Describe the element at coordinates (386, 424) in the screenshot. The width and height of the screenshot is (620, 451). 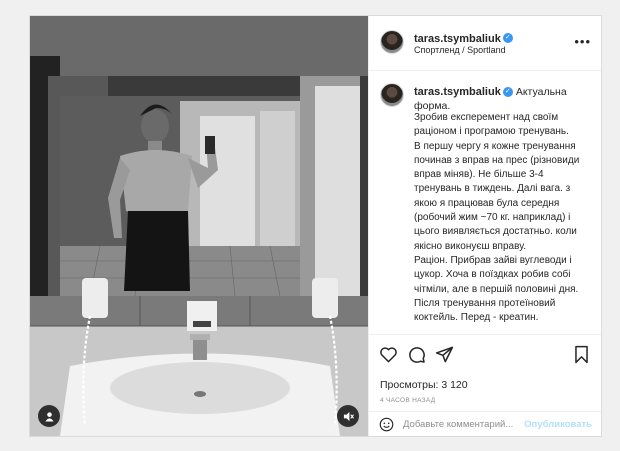
I see `smiley-icon` at that location.